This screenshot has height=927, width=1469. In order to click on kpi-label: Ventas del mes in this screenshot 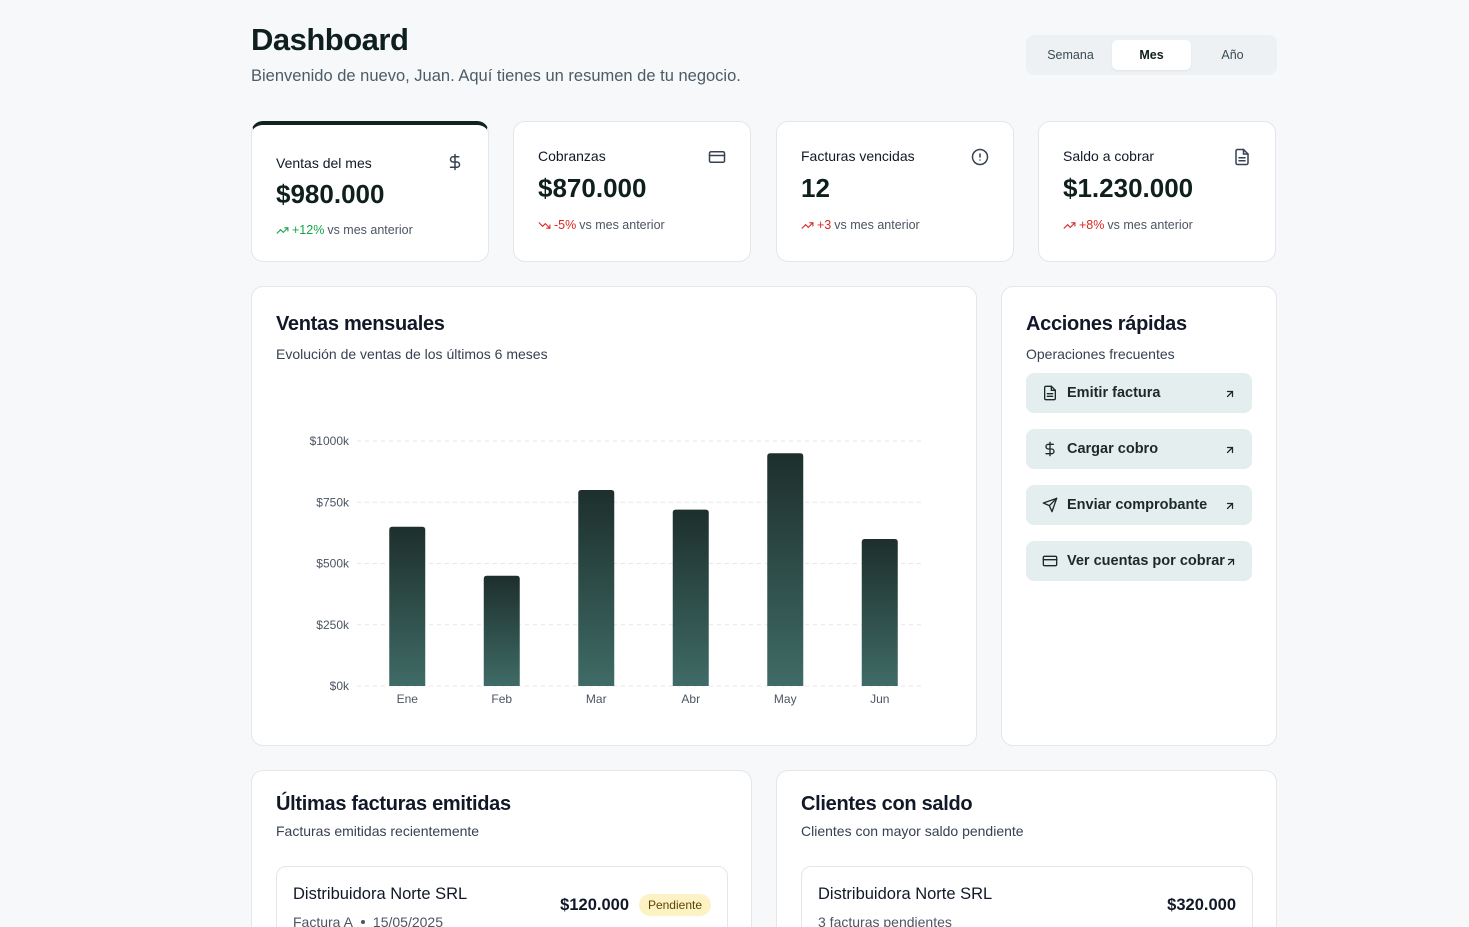, I will do `click(324, 163)`.